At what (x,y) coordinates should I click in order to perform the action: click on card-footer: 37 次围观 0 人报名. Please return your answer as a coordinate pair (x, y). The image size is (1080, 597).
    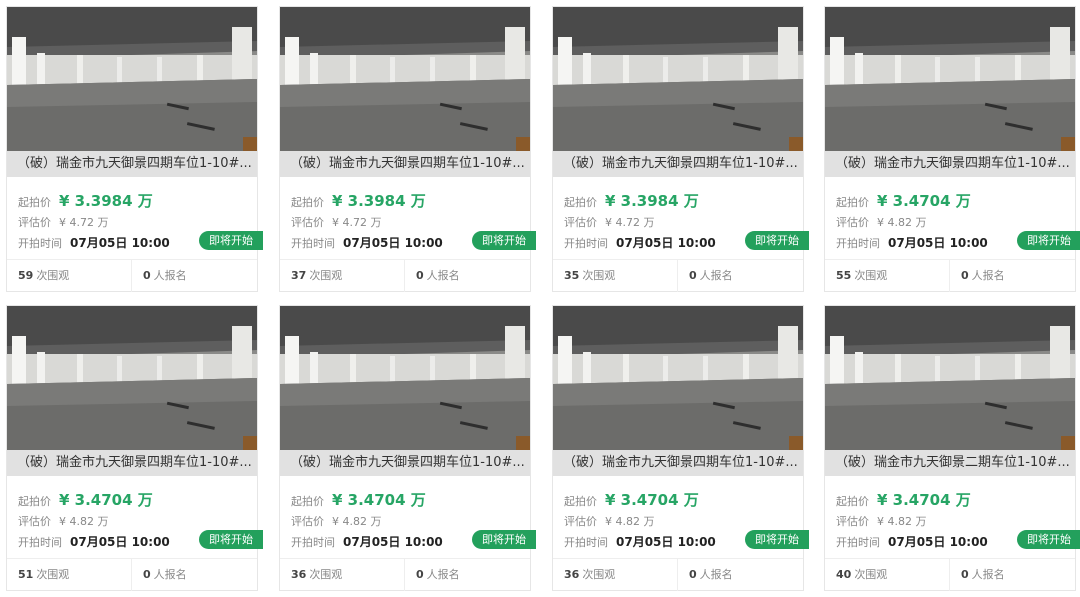
    Looking at the image, I should click on (405, 275).